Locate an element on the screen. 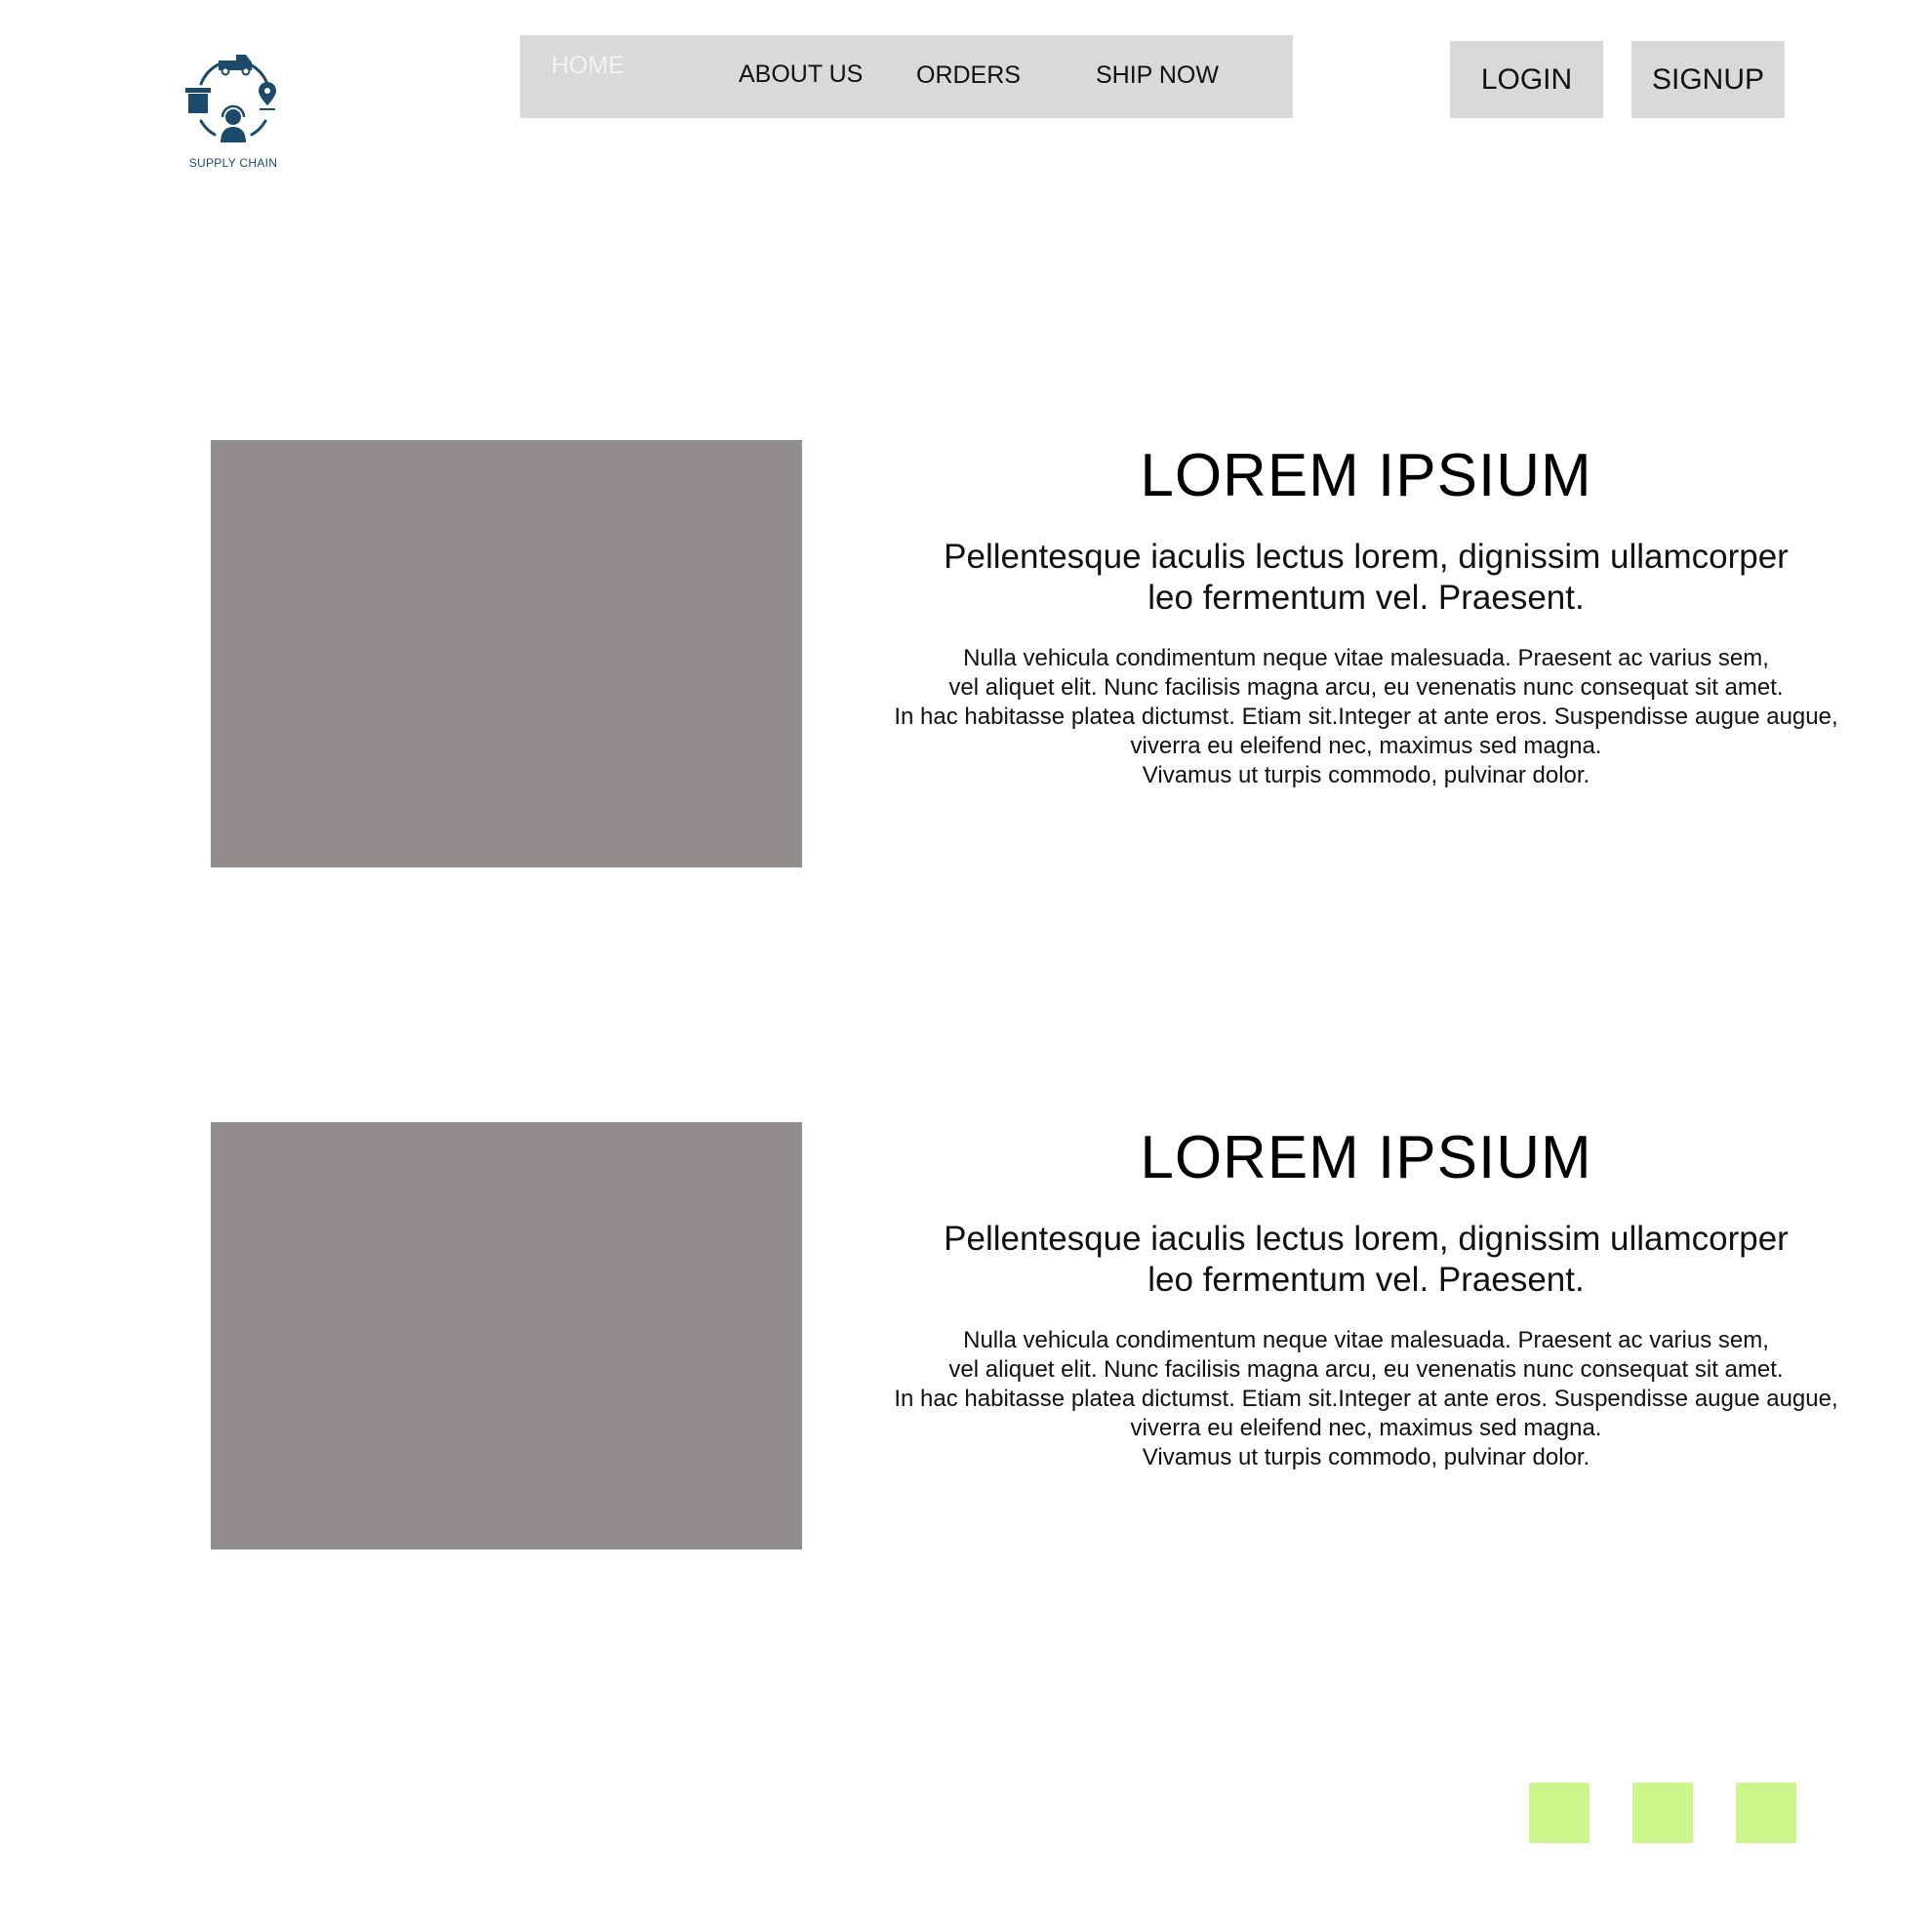 The image size is (1932, 1932). nav-item-home: HOME is located at coordinates (587, 66).